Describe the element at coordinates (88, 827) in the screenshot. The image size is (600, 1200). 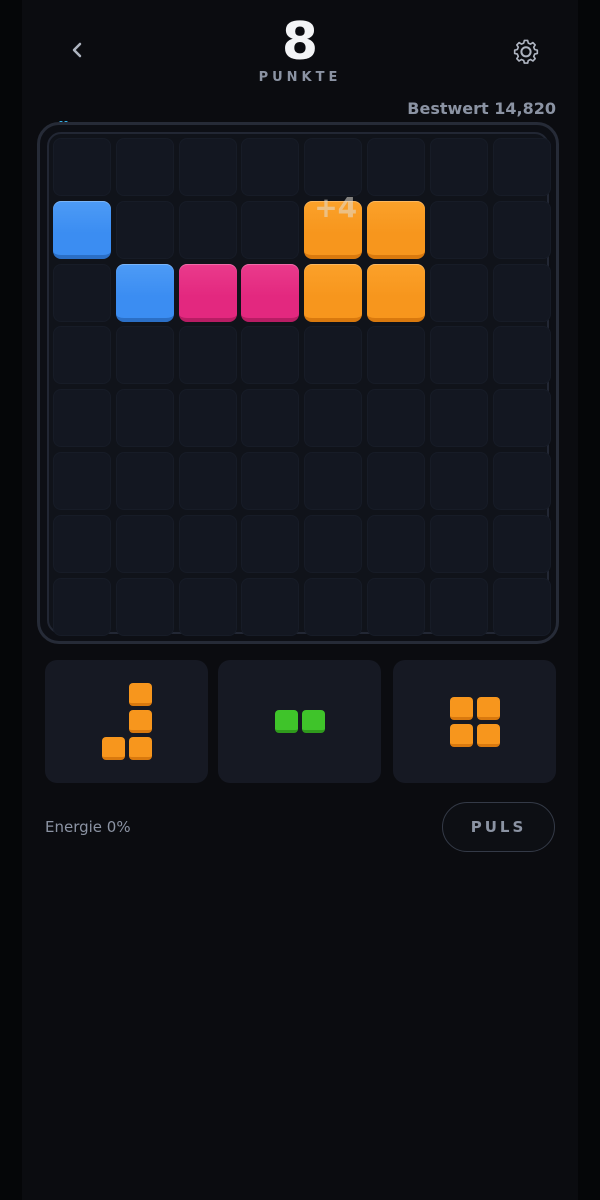
I see `energy-label: Energie 0%` at that location.